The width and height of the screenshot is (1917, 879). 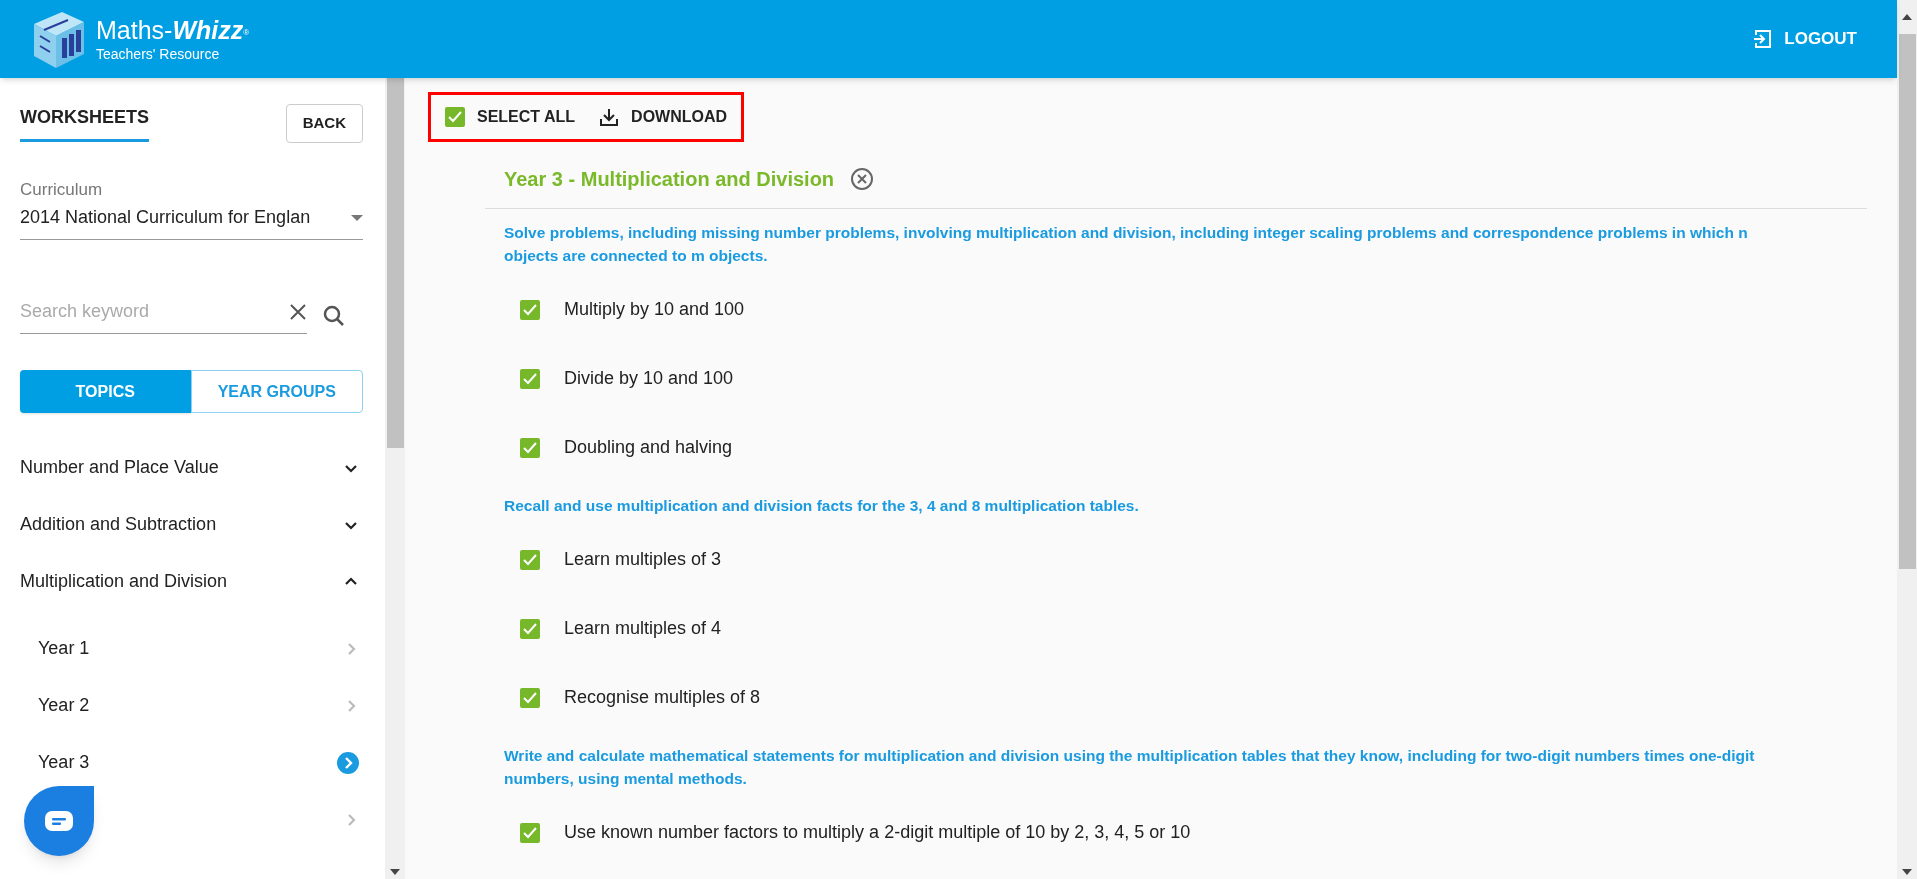 I want to click on worksheet-label: Learn multiples of 4, so click(x=643, y=628).